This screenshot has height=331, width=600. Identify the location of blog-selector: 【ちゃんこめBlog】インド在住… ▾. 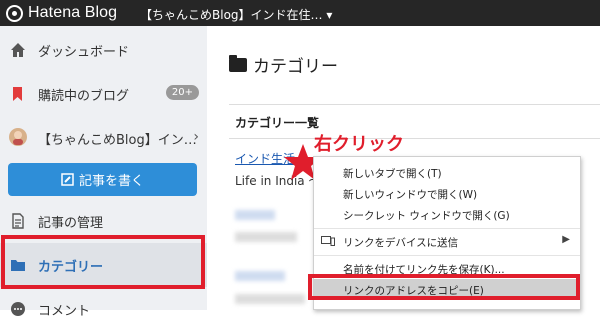
(236, 14).